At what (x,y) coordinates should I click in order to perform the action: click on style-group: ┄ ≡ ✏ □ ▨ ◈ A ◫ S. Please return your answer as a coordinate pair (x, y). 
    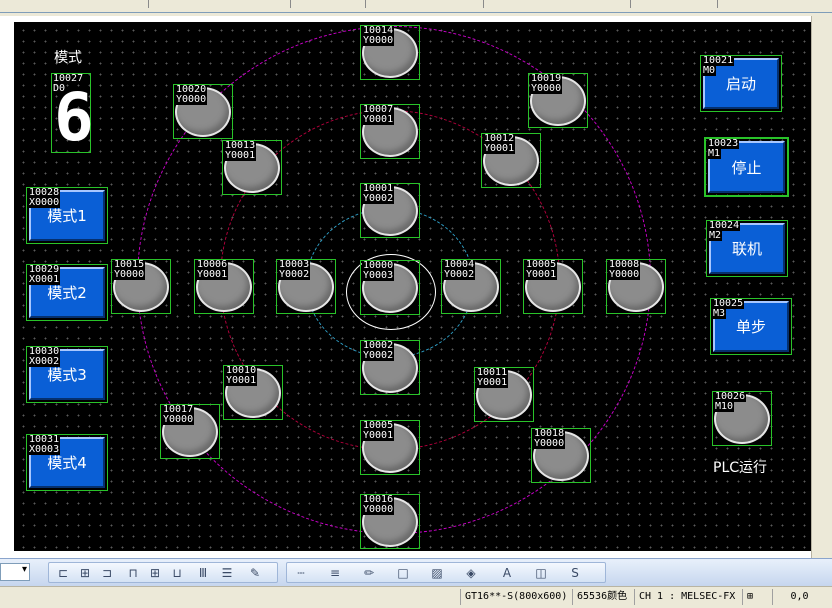
    Looking at the image, I should click on (446, 572).